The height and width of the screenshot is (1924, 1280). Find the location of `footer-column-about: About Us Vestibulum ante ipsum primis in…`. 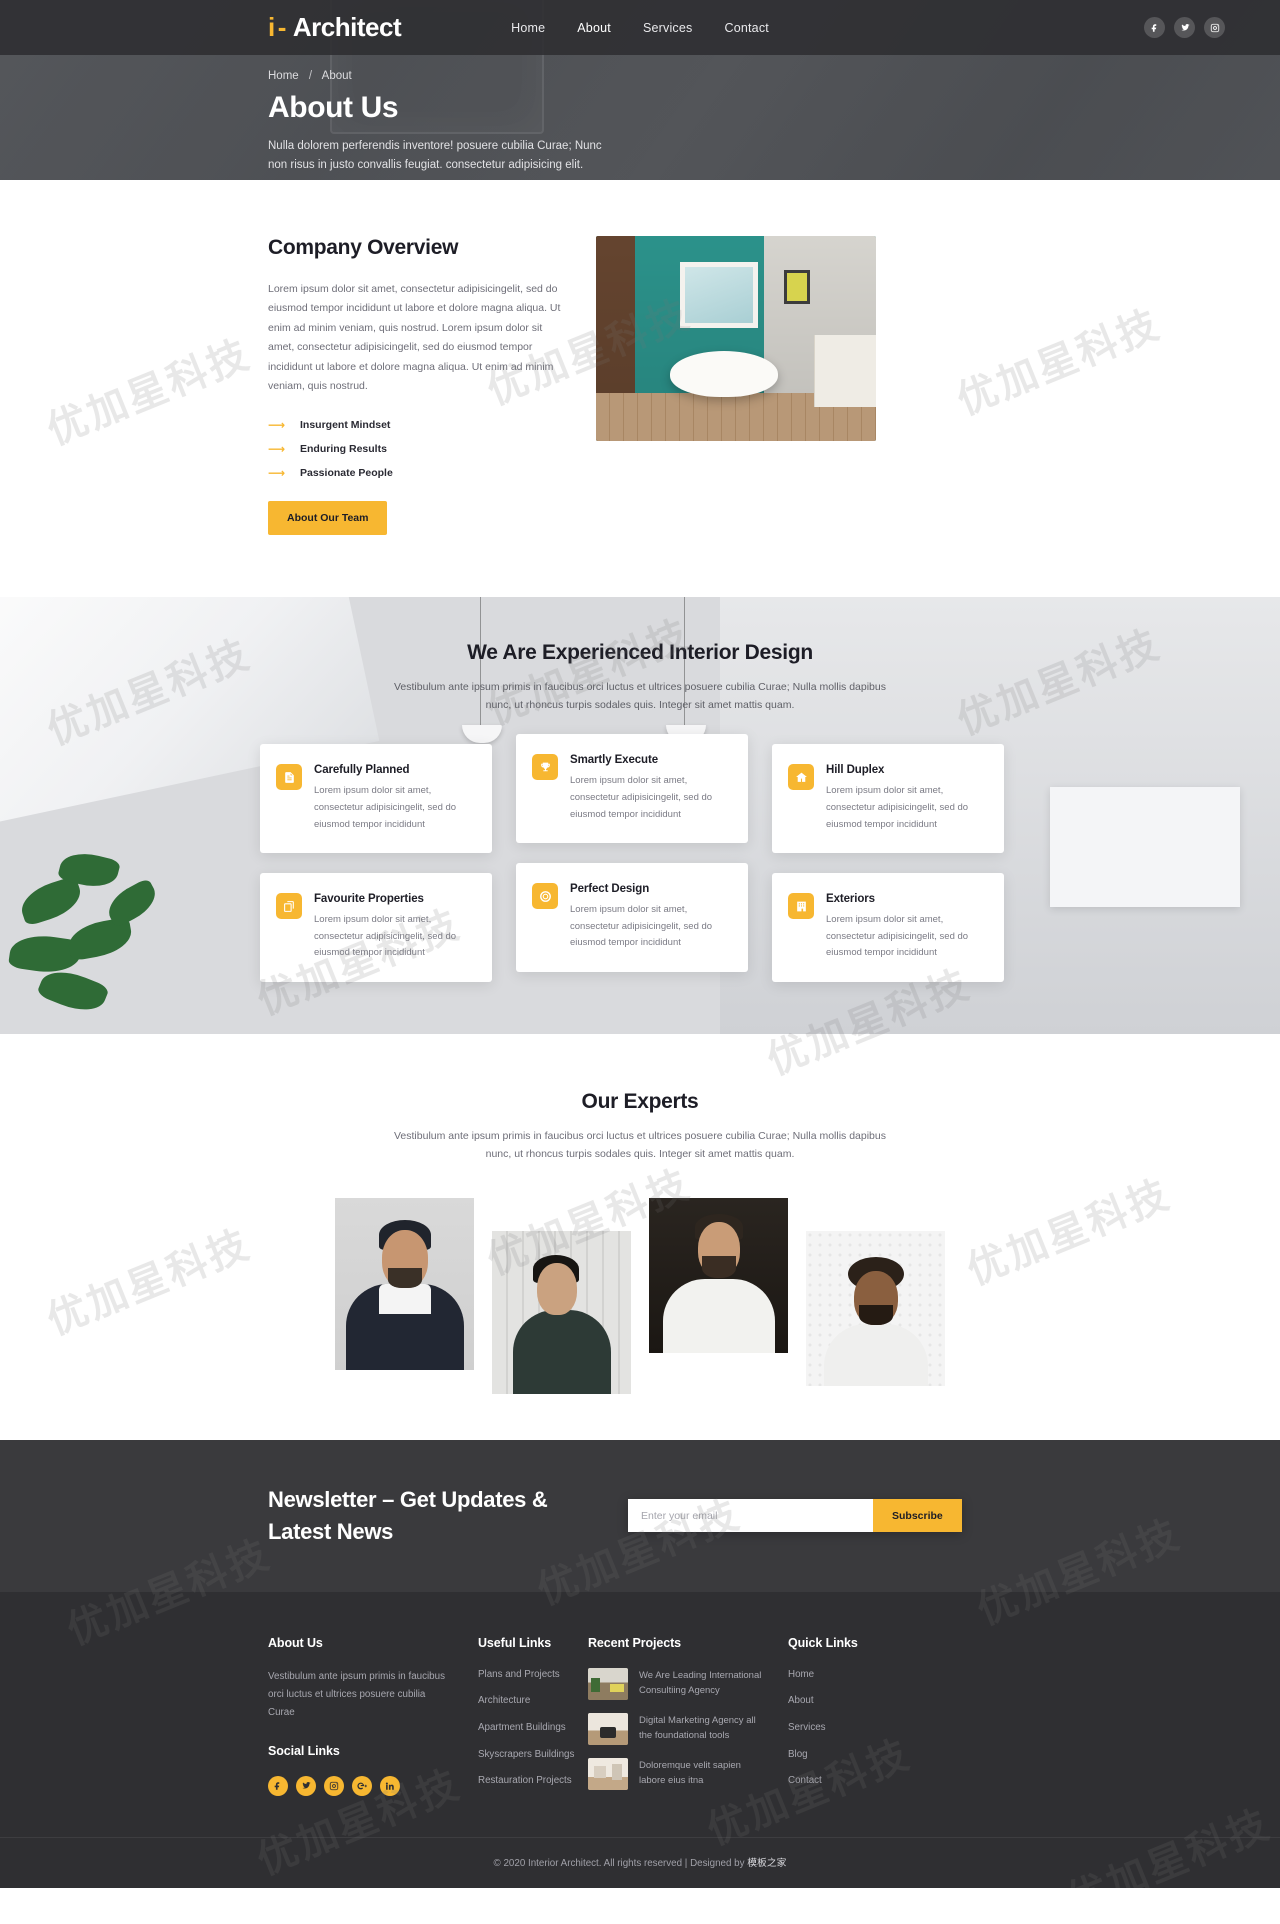

footer-column-about: About Us Vestibulum ante ipsum primis in… is located at coordinates (373, 1719).